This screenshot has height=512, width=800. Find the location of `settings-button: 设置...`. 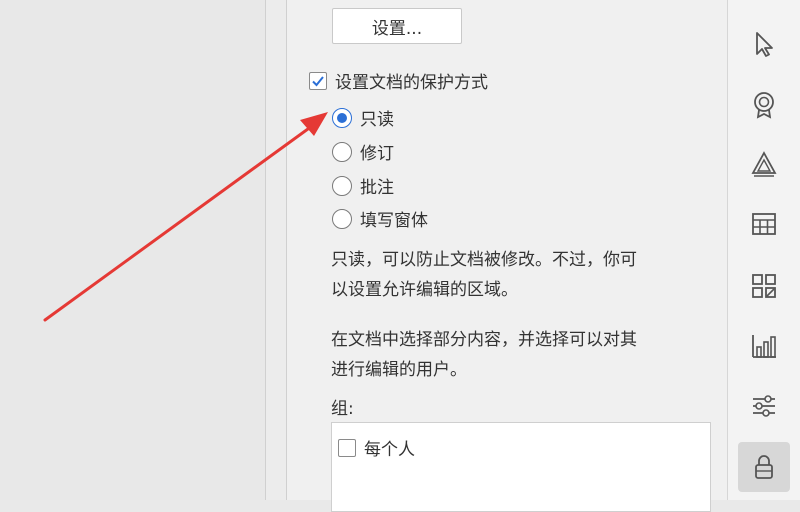

settings-button: 设置... is located at coordinates (397, 26).